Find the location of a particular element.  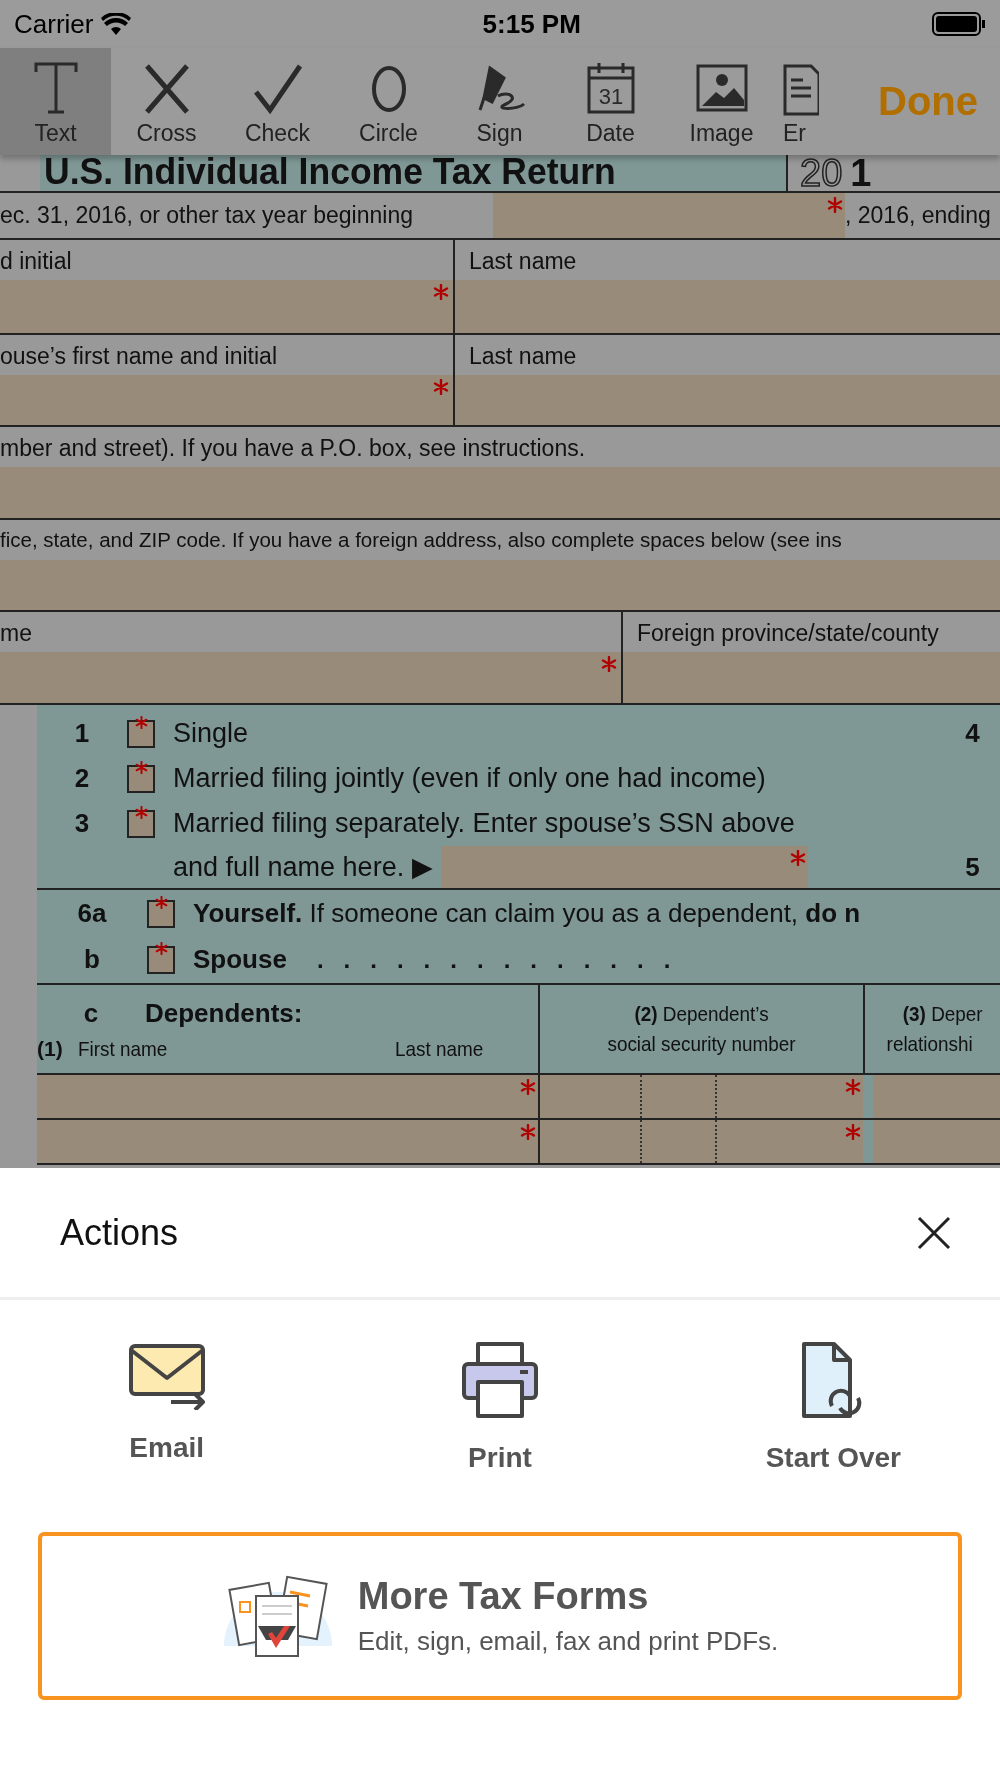

option-label: Married filing jointly (even if only one had income) is located at coordinates (470, 778).